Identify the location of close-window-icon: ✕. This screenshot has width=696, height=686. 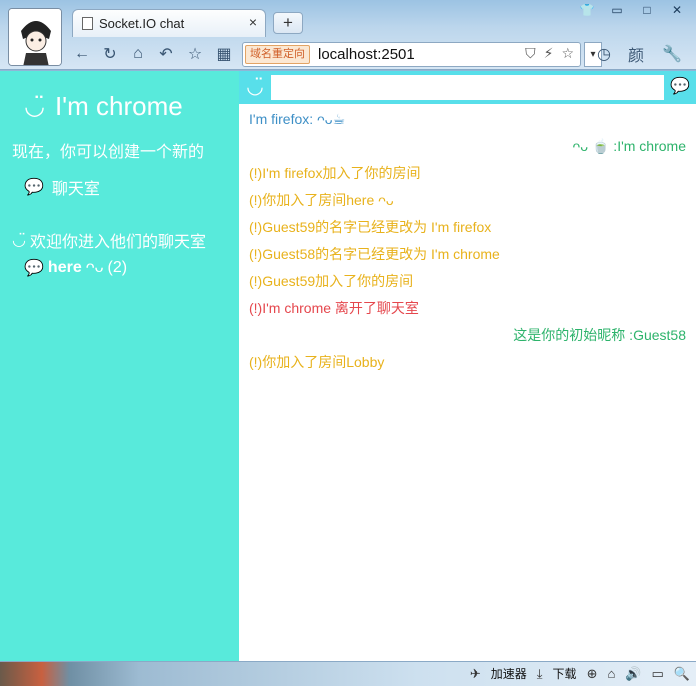
(677, 10).